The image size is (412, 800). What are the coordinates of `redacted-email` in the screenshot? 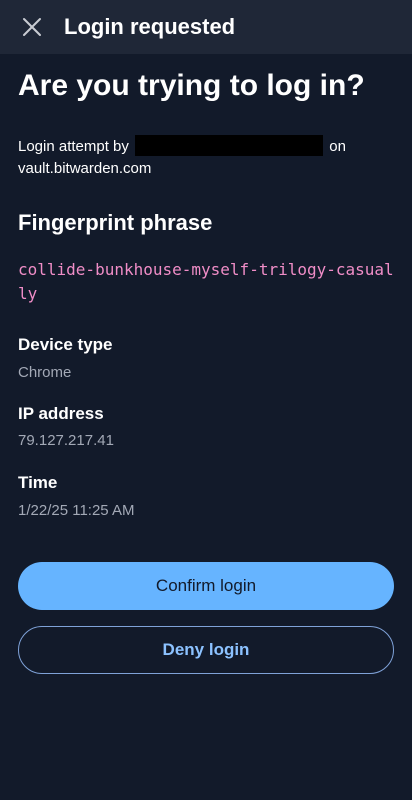 It's located at (229, 145).